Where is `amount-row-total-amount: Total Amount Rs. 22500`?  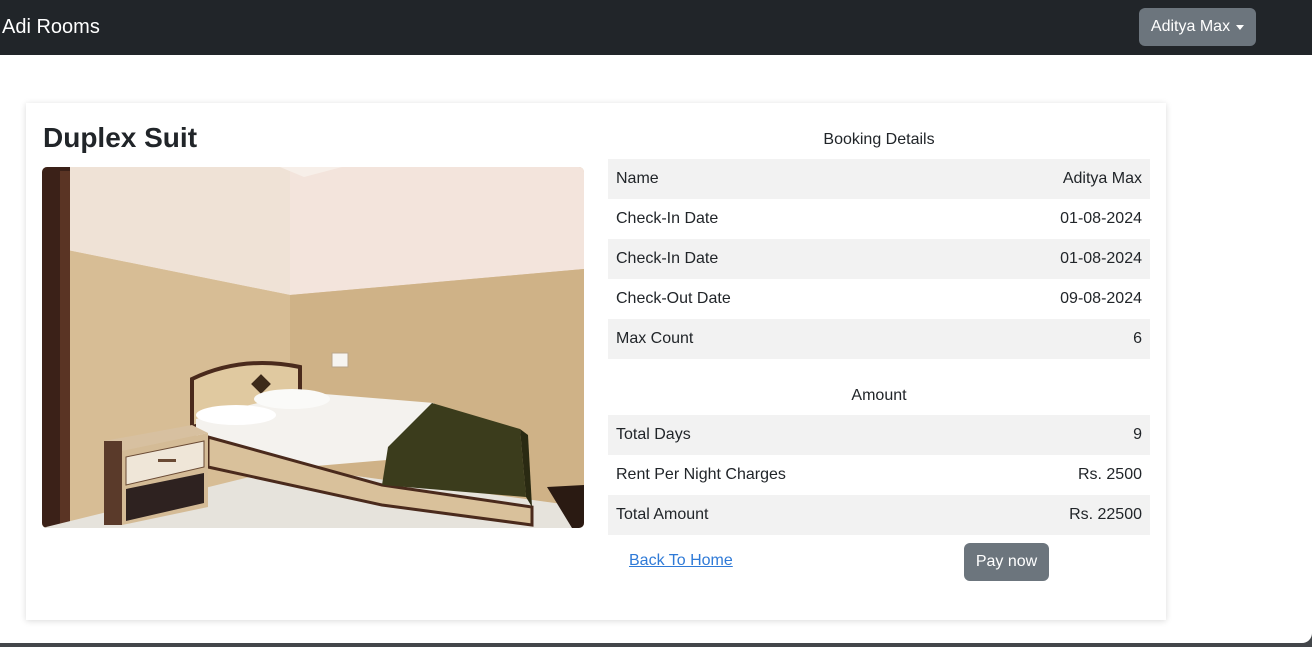
amount-row-total-amount: Total Amount Rs. 22500 is located at coordinates (879, 515).